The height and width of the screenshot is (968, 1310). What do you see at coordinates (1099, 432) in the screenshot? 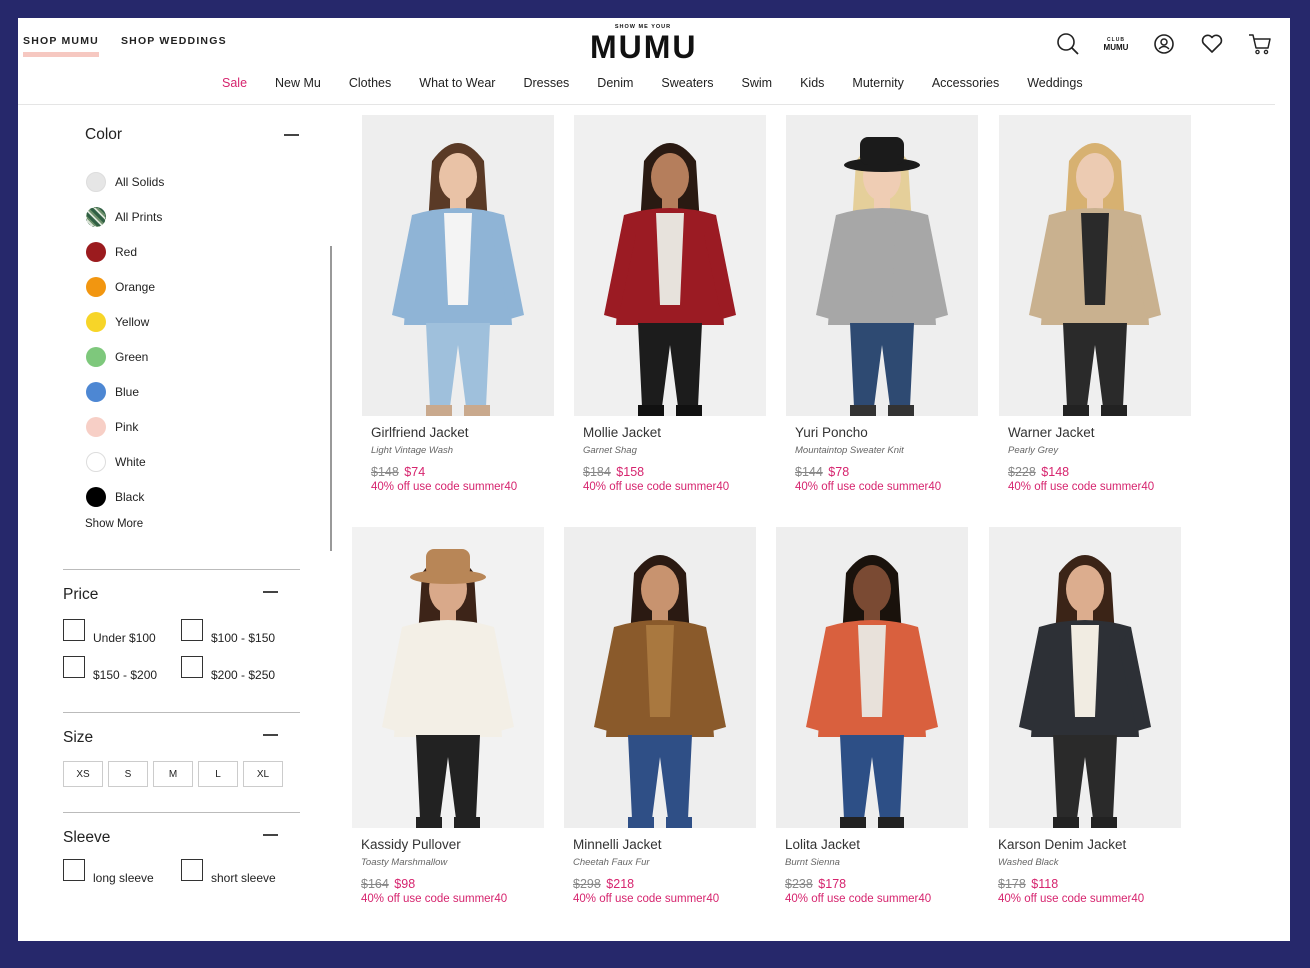
I see `product-name: Warner Jacket` at bounding box center [1099, 432].